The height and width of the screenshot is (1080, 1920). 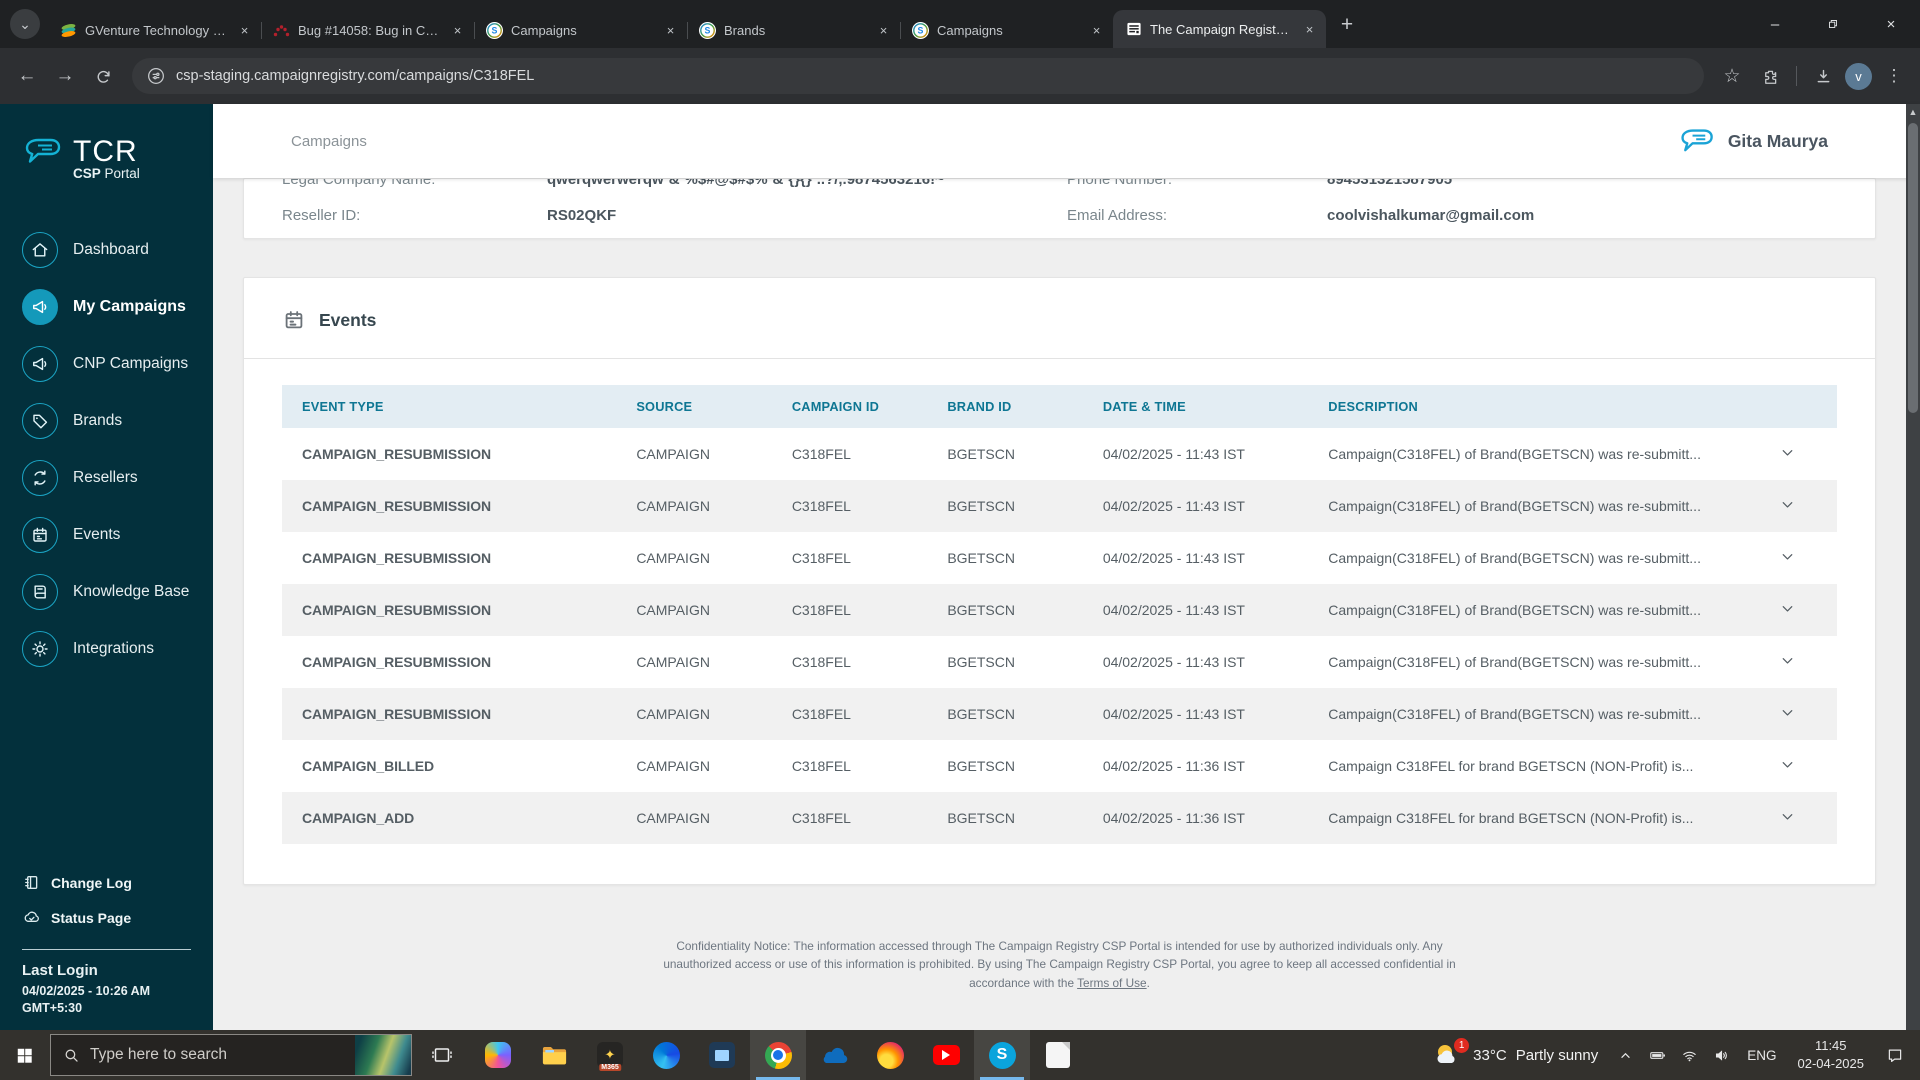 I want to click on sidebar-item-cnp-campaigns: CNP Campaigns, so click(x=106, y=363).